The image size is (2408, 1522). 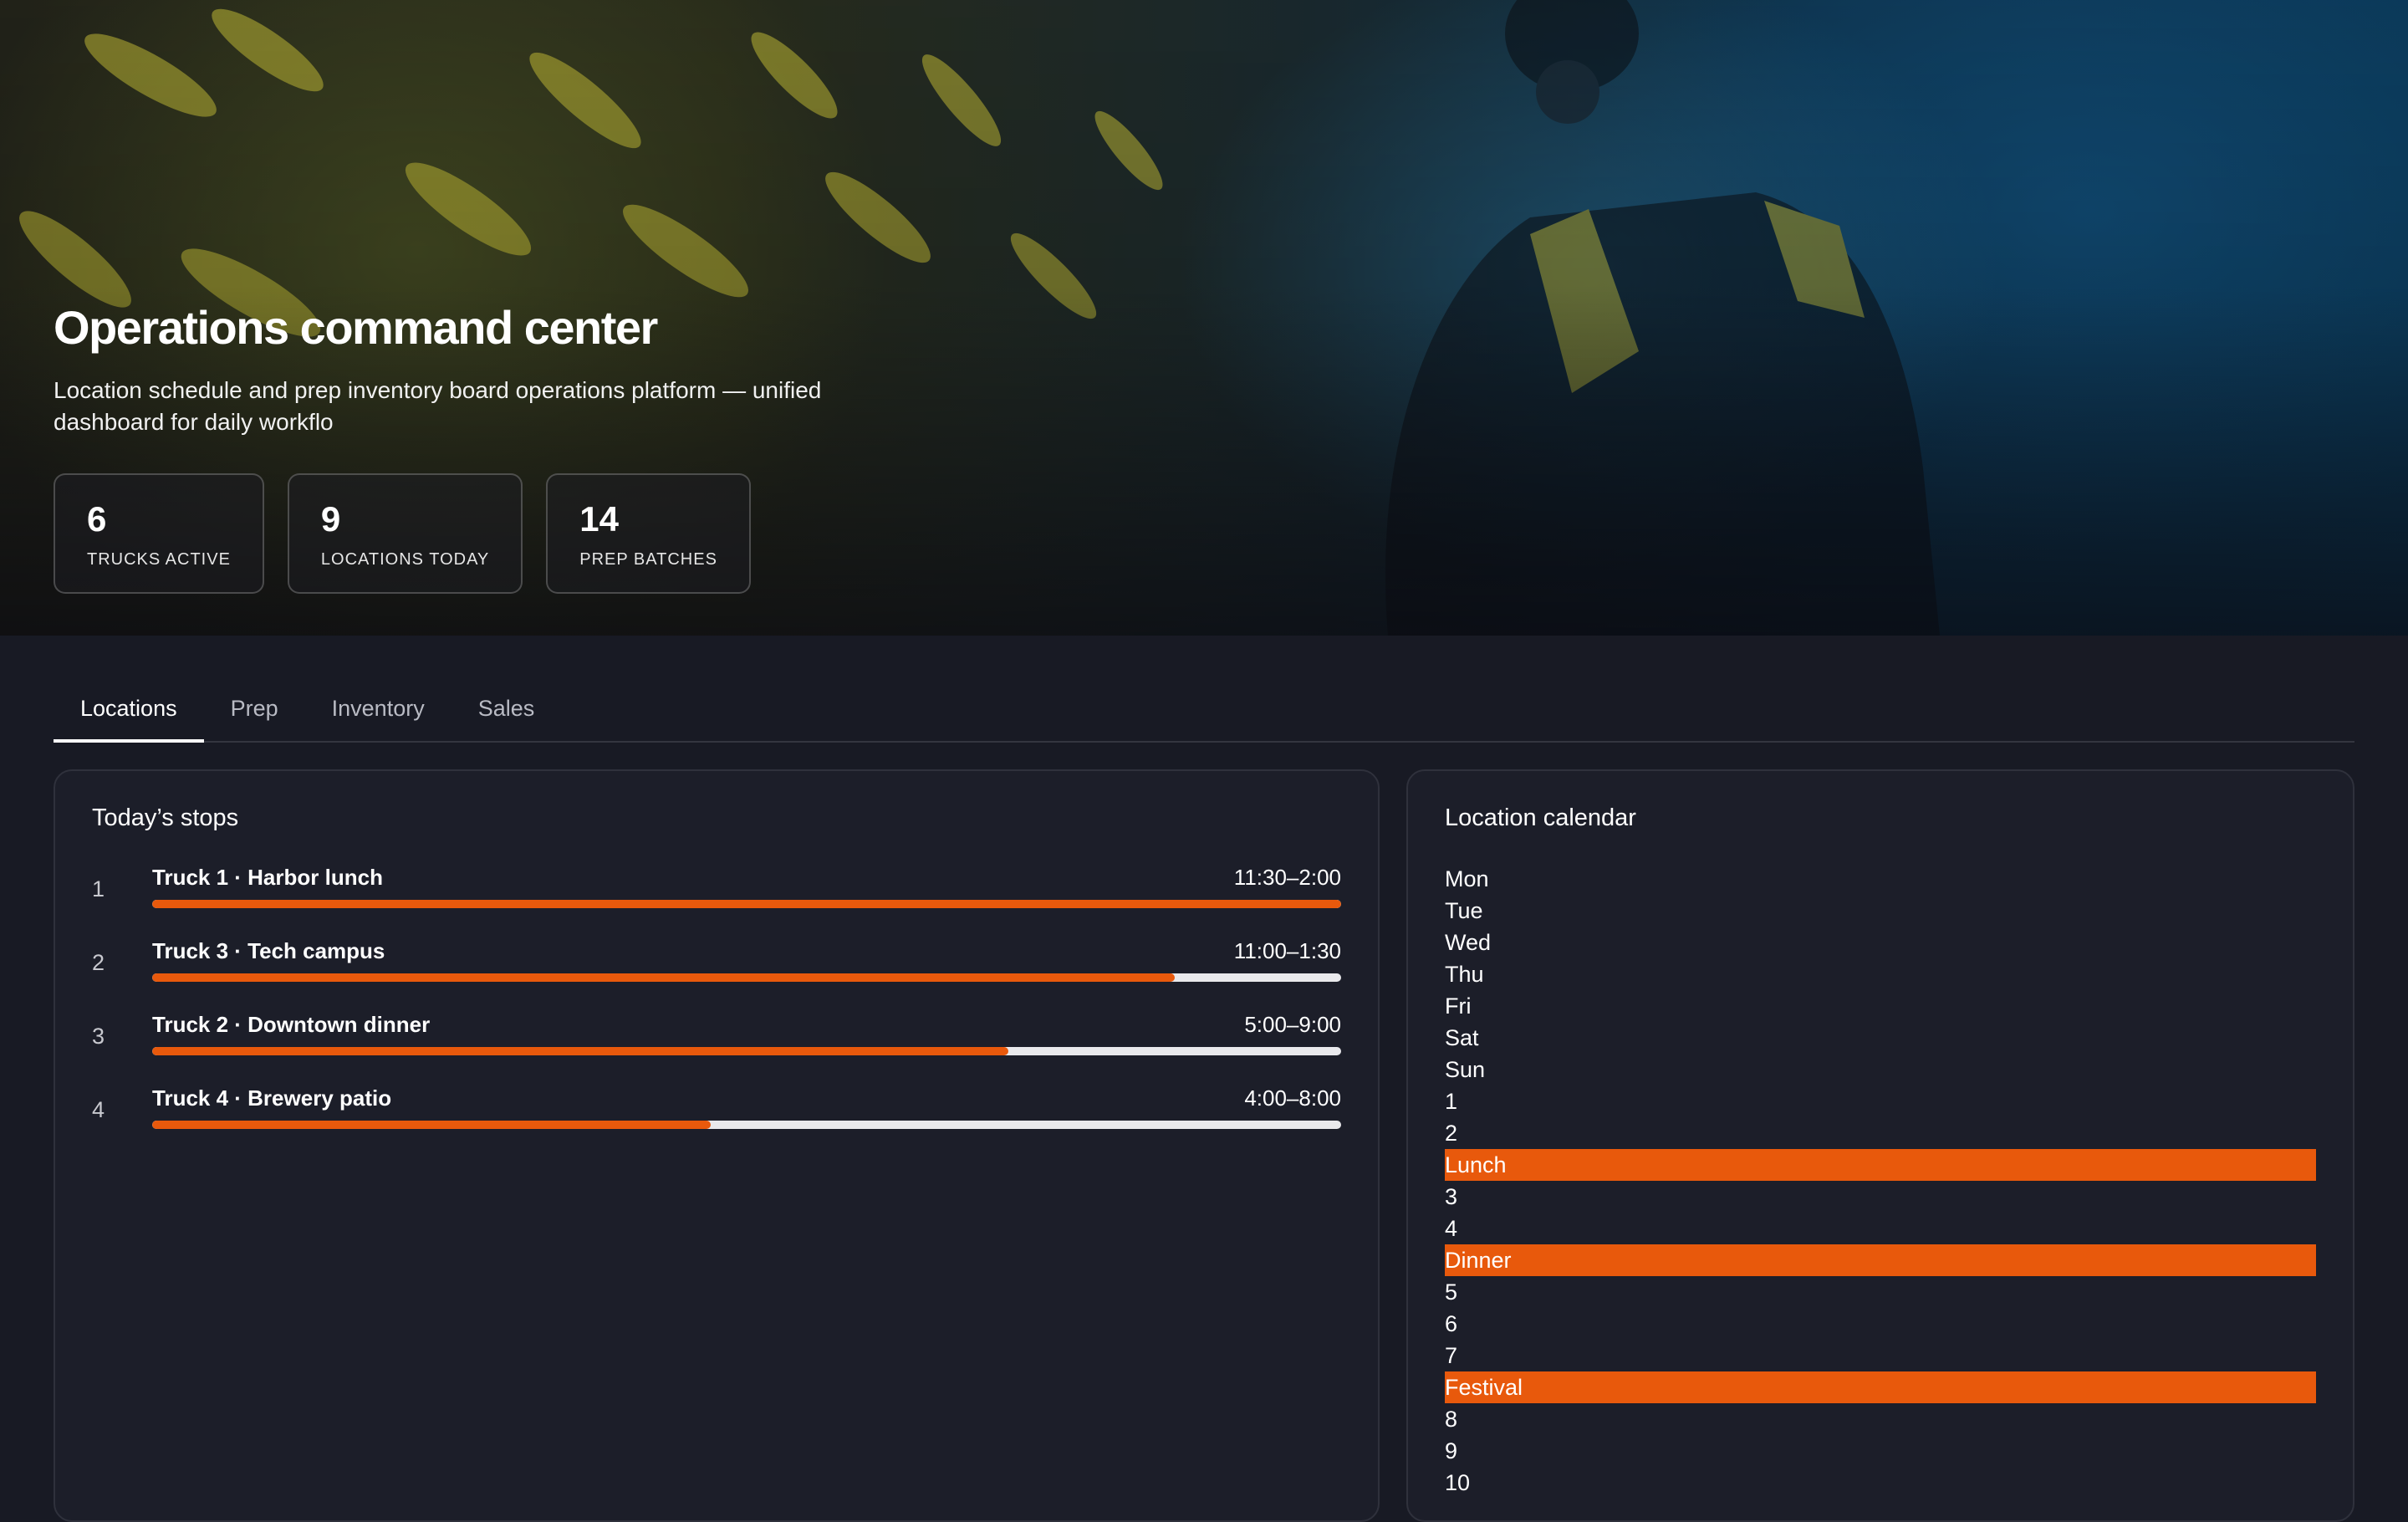 What do you see at coordinates (599, 519) in the screenshot?
I see `stat-value: 14` at bounding box center [599, 519].